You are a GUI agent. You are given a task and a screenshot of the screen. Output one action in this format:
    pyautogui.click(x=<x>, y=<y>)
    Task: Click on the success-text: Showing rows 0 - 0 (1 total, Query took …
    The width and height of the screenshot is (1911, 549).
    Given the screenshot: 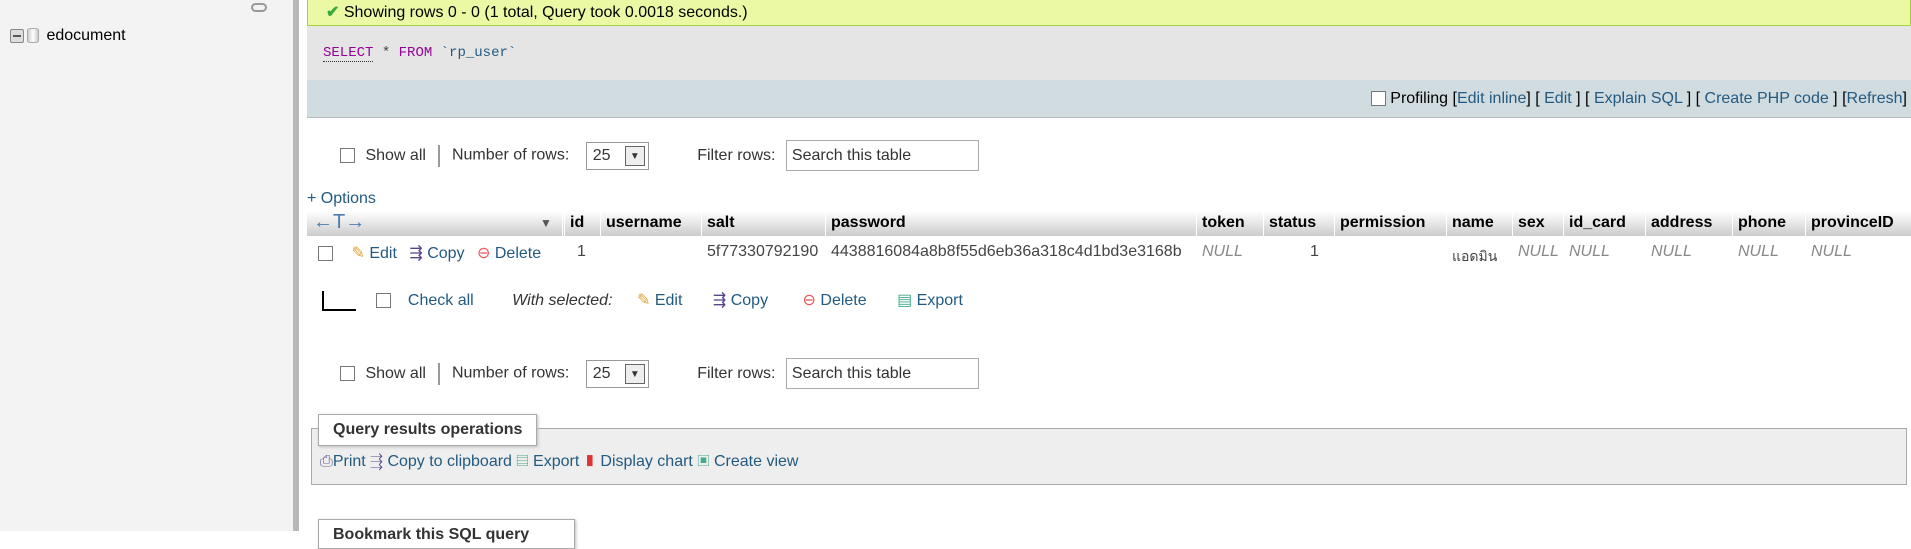 What is the action you would take?
    pyautogui.click(x=545, y=12)
    